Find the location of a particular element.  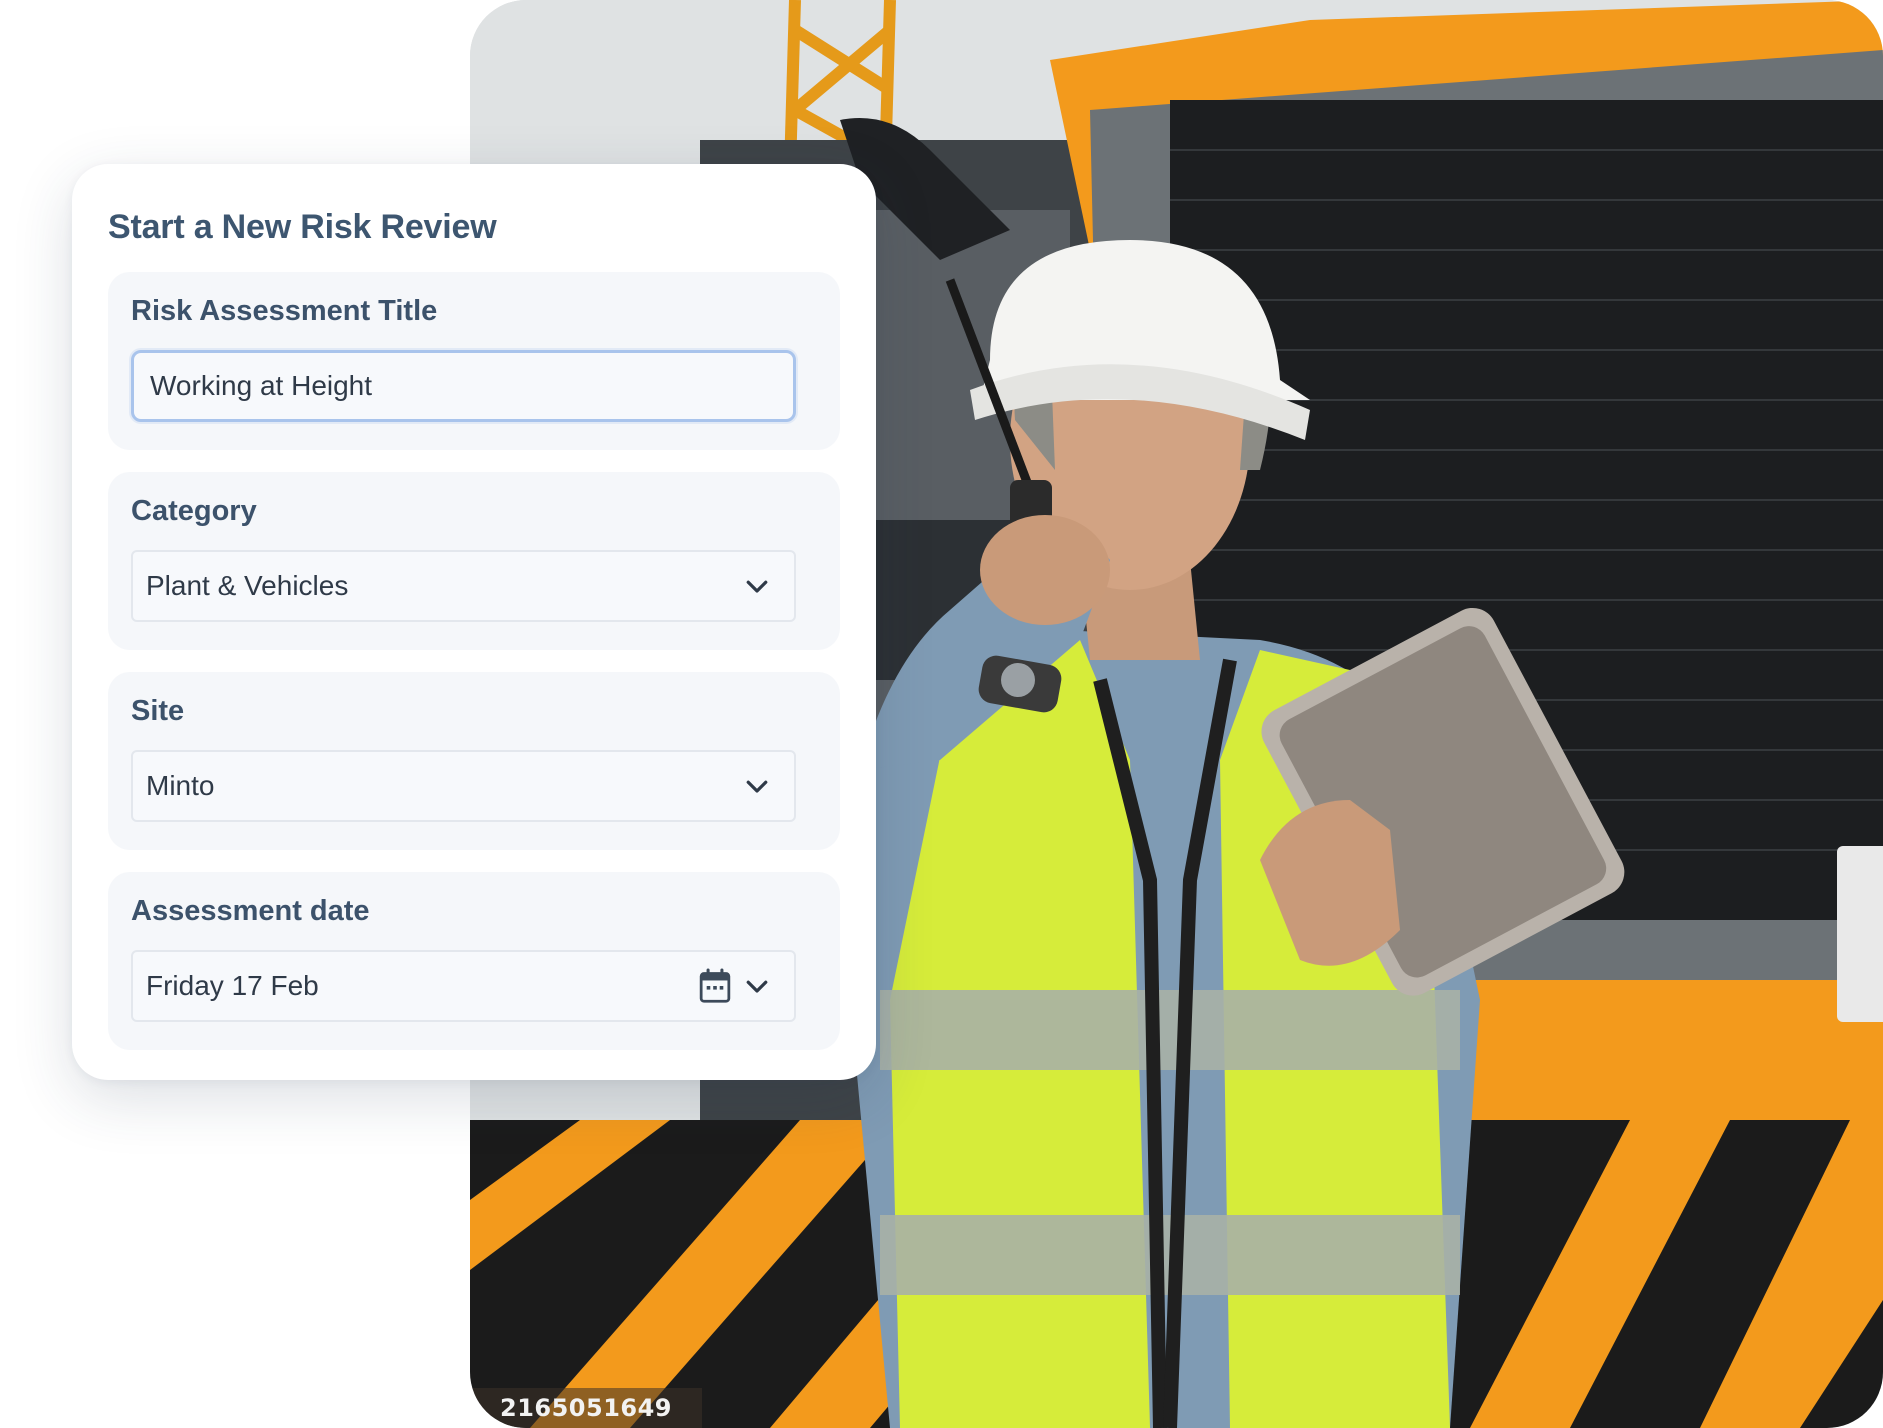

stock-image-id: 2165051649 is located at coordinates (586, 1408).